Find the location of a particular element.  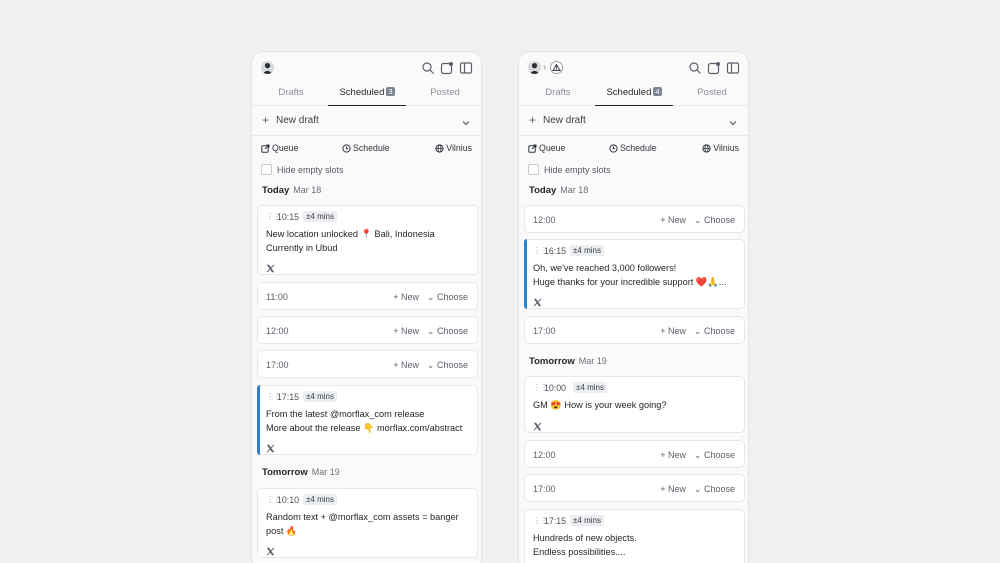

post-time: 10:10 is located at coordinates (288, 500).